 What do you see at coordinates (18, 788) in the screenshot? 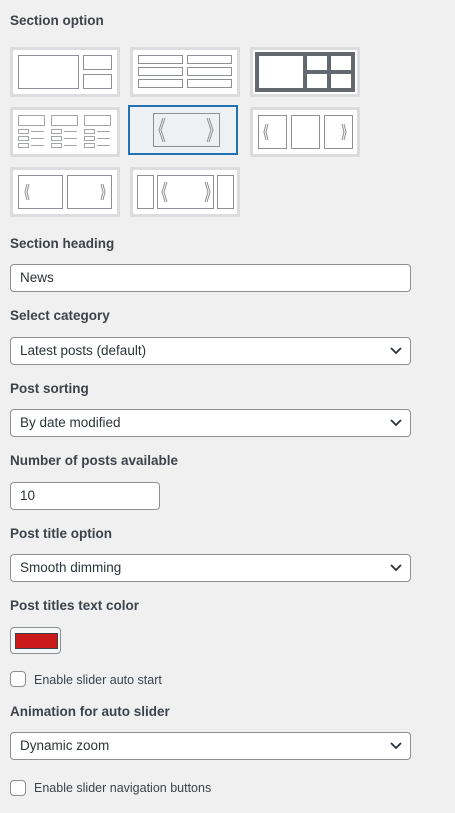
I see `slider-nav-buttons-checkbox` at bounding box center [18, 788].